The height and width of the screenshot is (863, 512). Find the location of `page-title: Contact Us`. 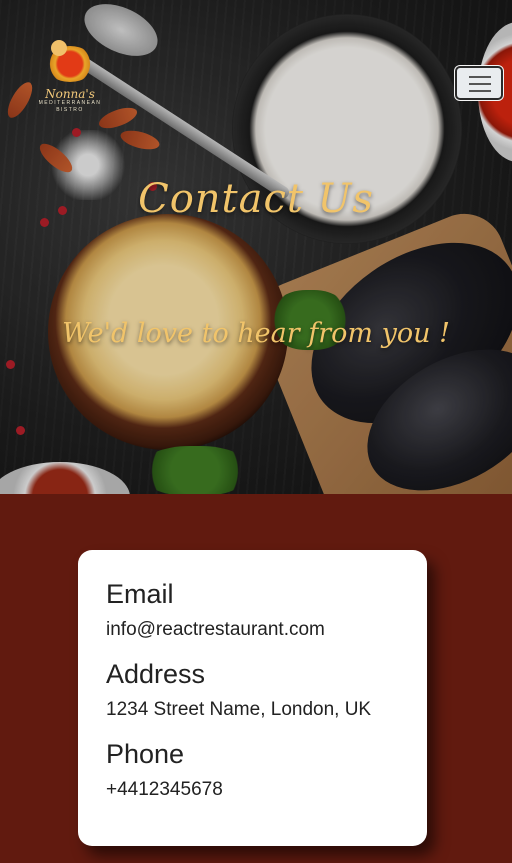

page-title: Contact Us is located at coordinates (256, 199).